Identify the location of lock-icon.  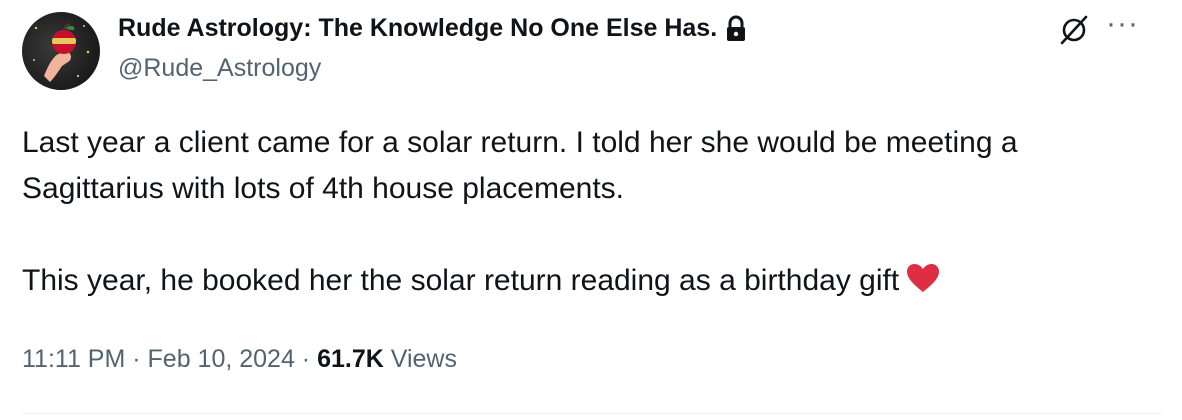
(736, 29).